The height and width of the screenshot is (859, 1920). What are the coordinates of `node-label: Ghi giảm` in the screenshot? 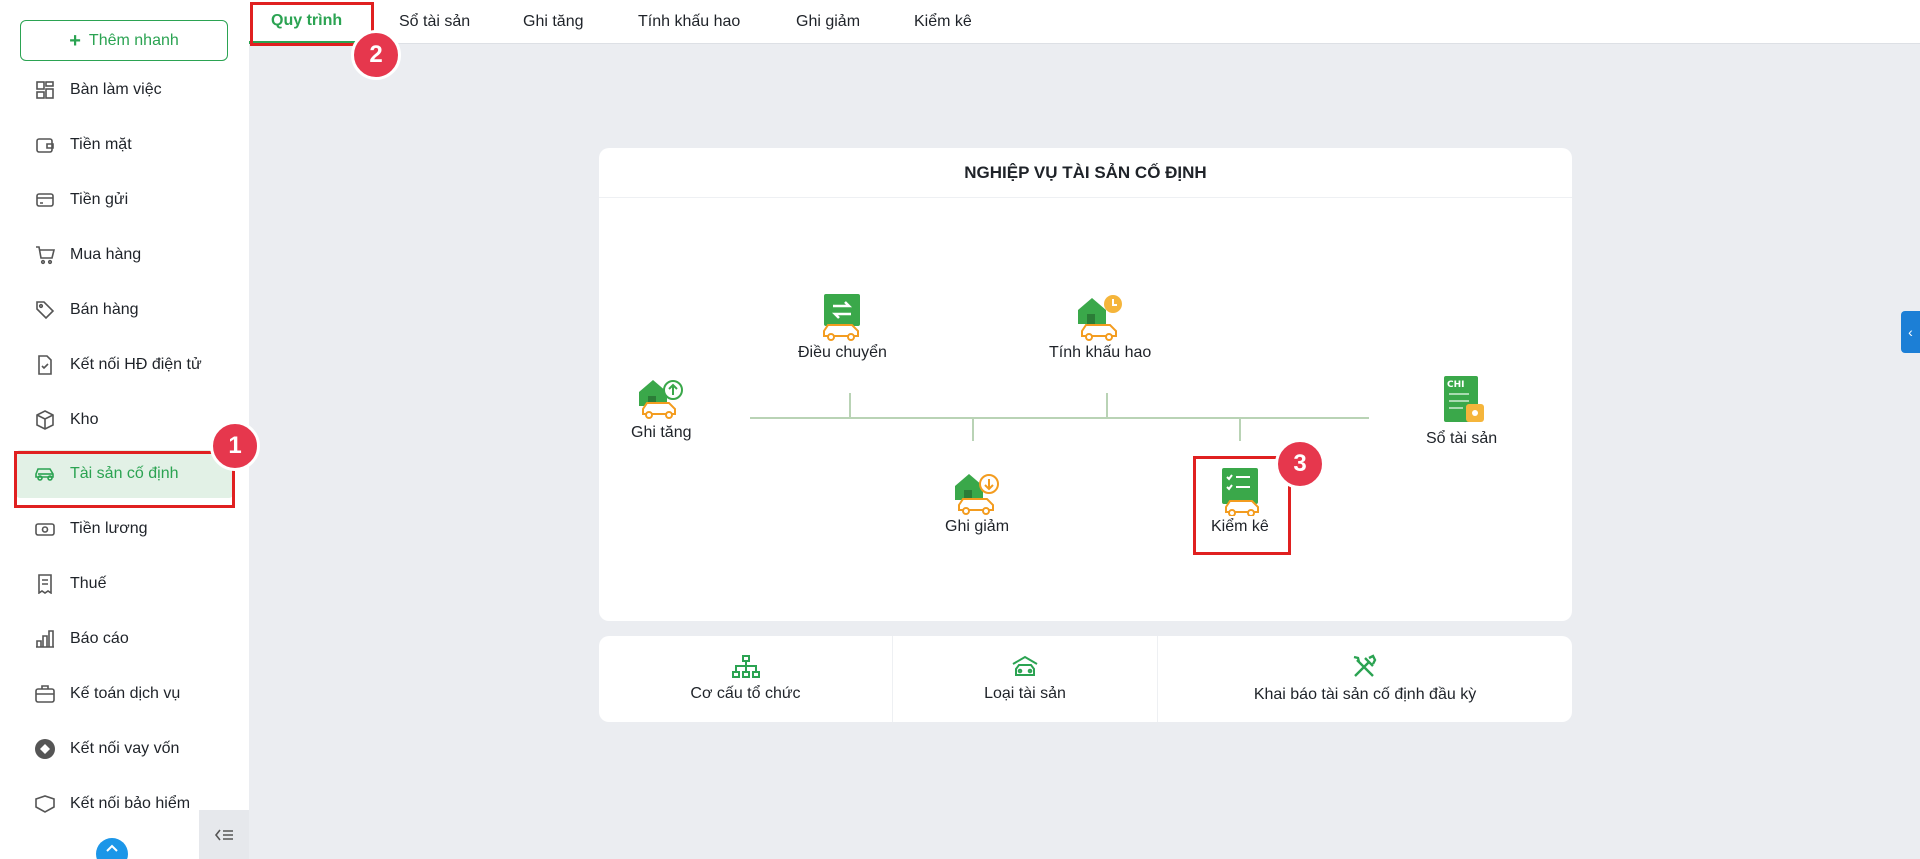 It's located at (977, 526).